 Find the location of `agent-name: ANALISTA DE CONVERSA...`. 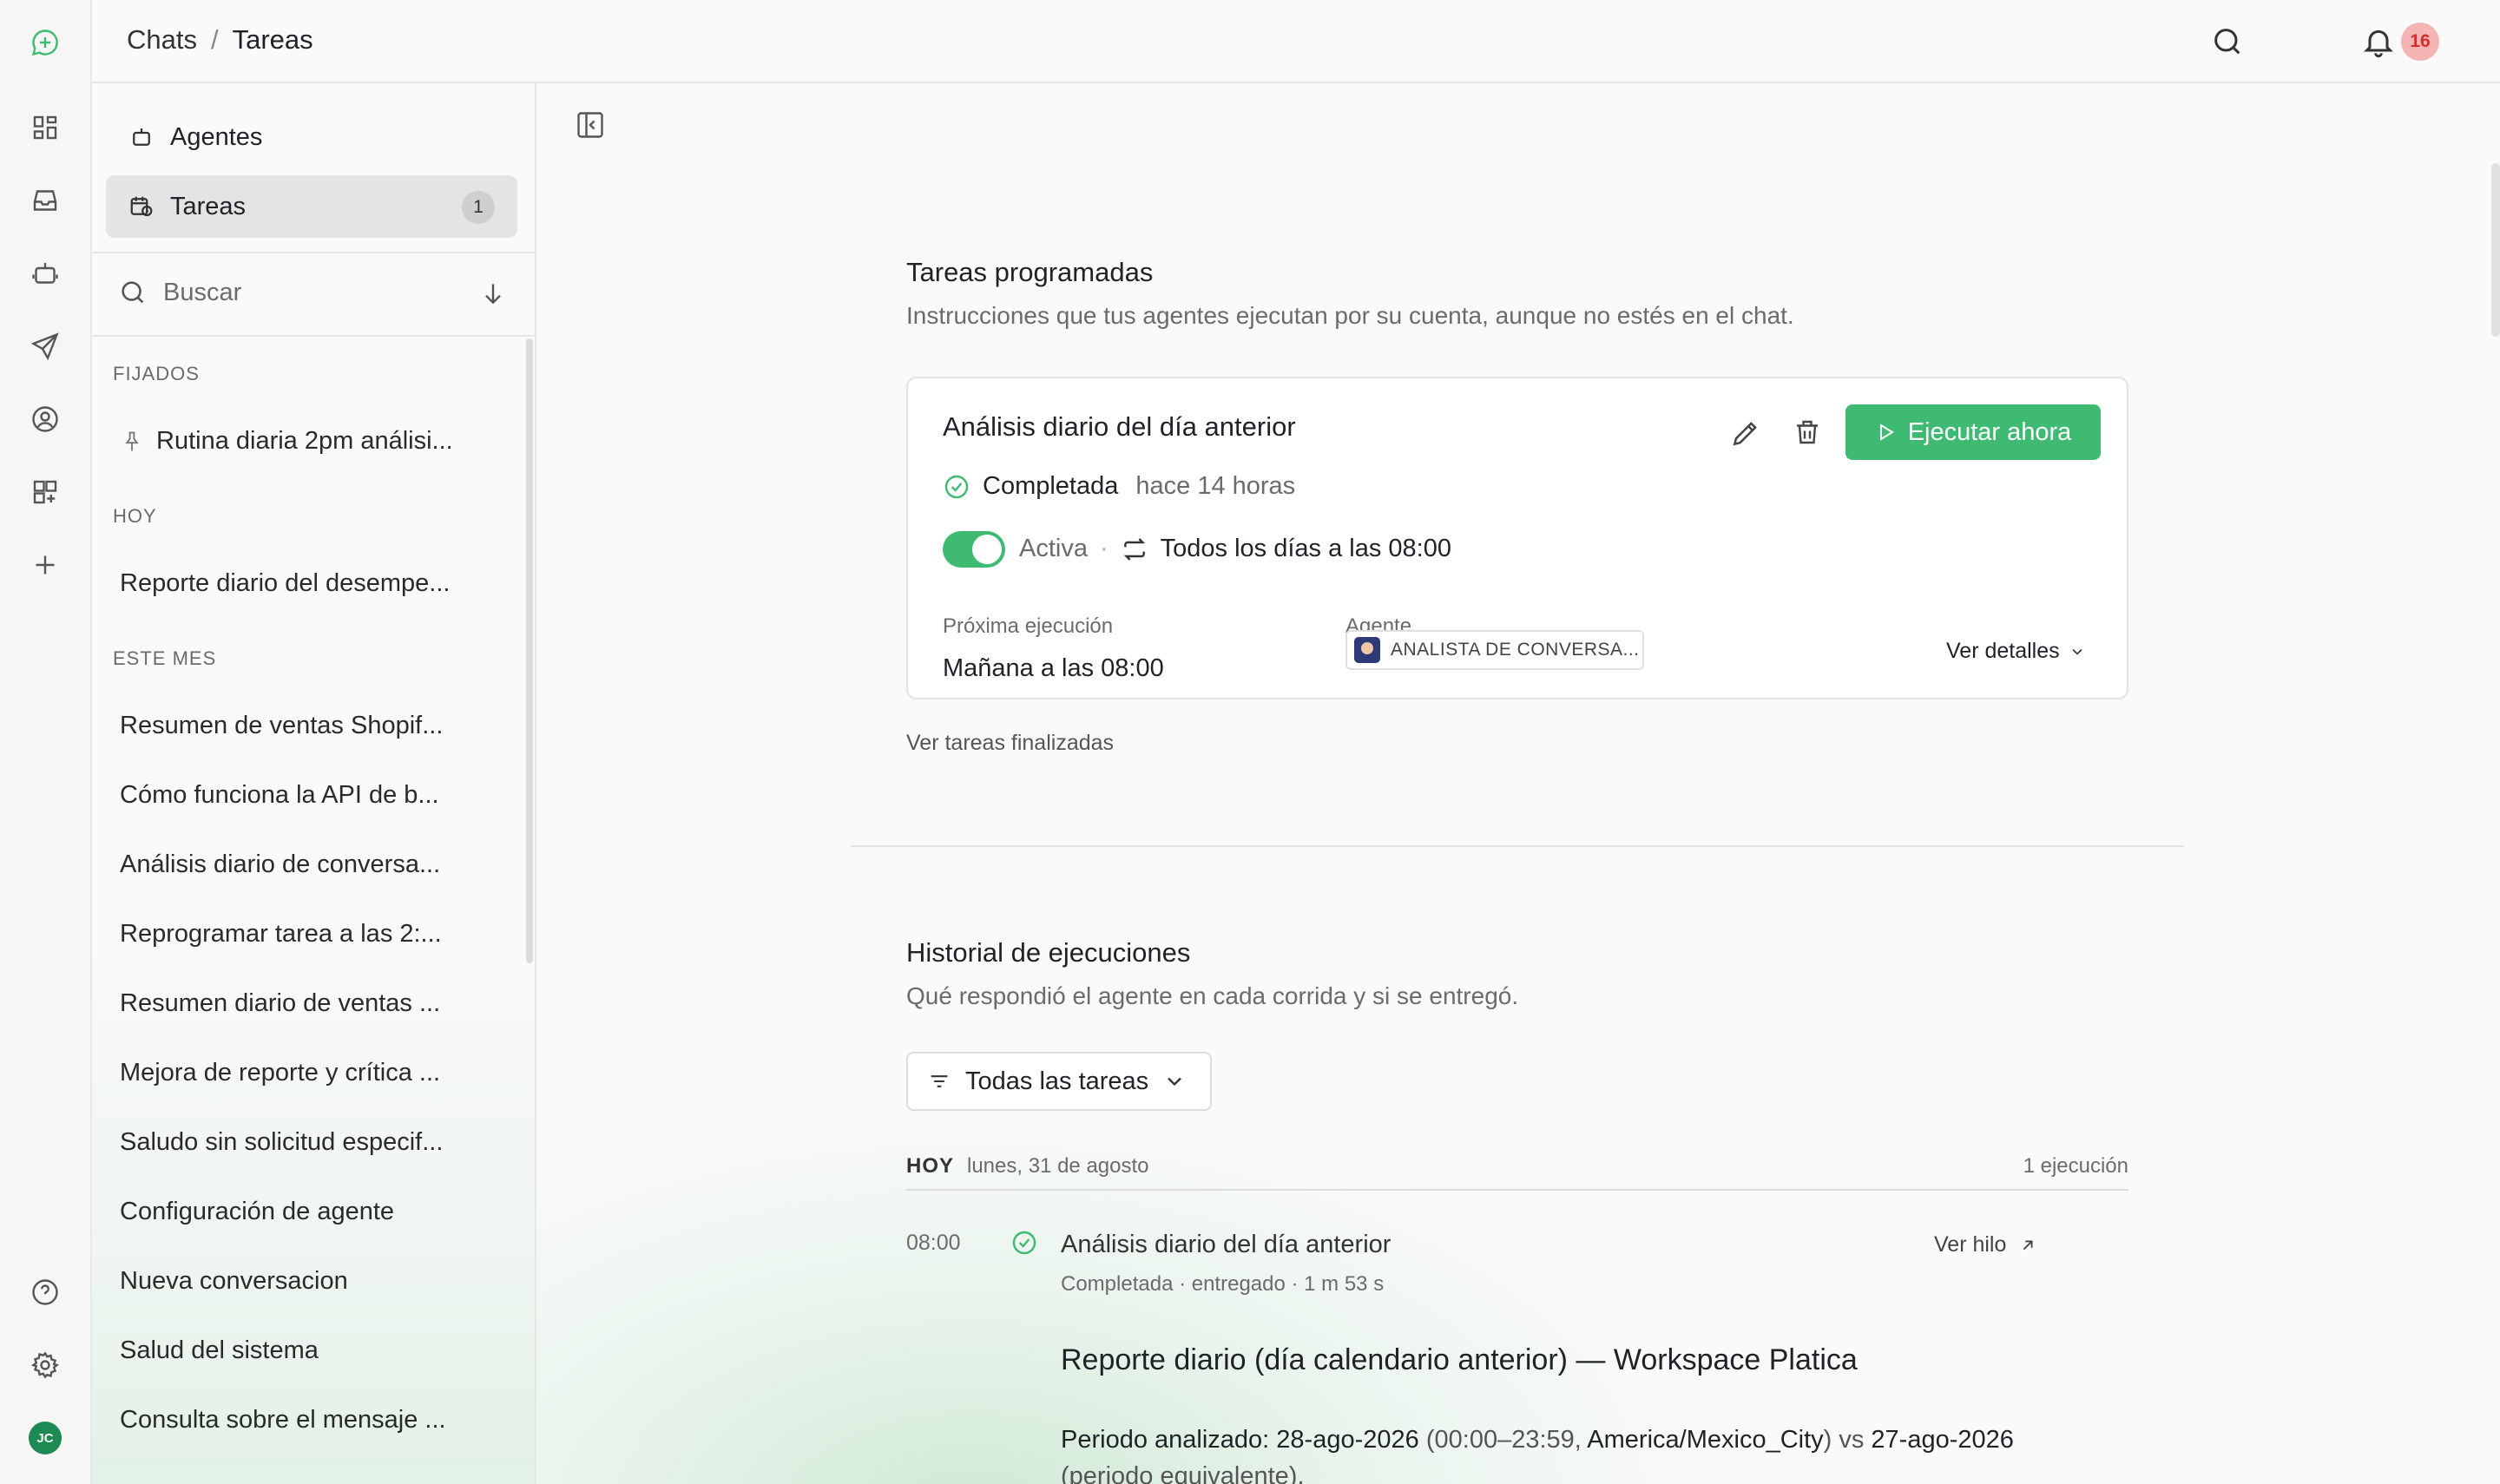

agent-name: ANALISTA DE CONVERSA... is located at coordinates (1515, 650).